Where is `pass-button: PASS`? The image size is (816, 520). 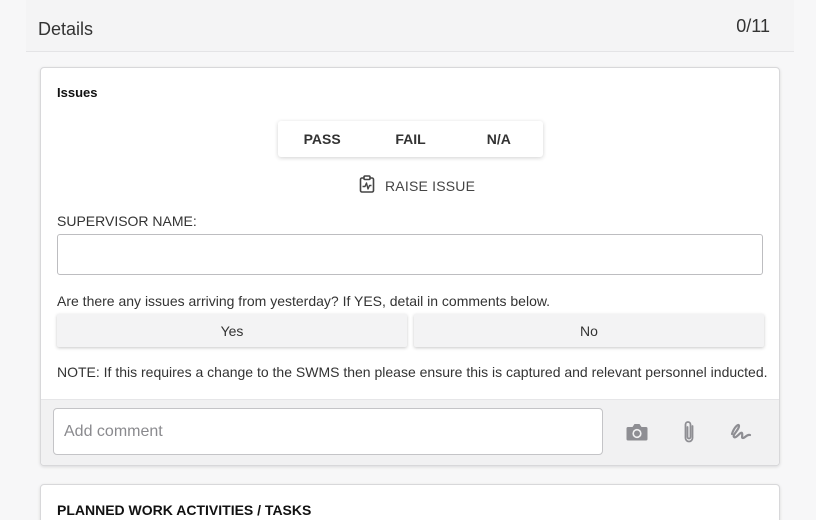 pass-button: PASS is located at coordinates (322, 139).